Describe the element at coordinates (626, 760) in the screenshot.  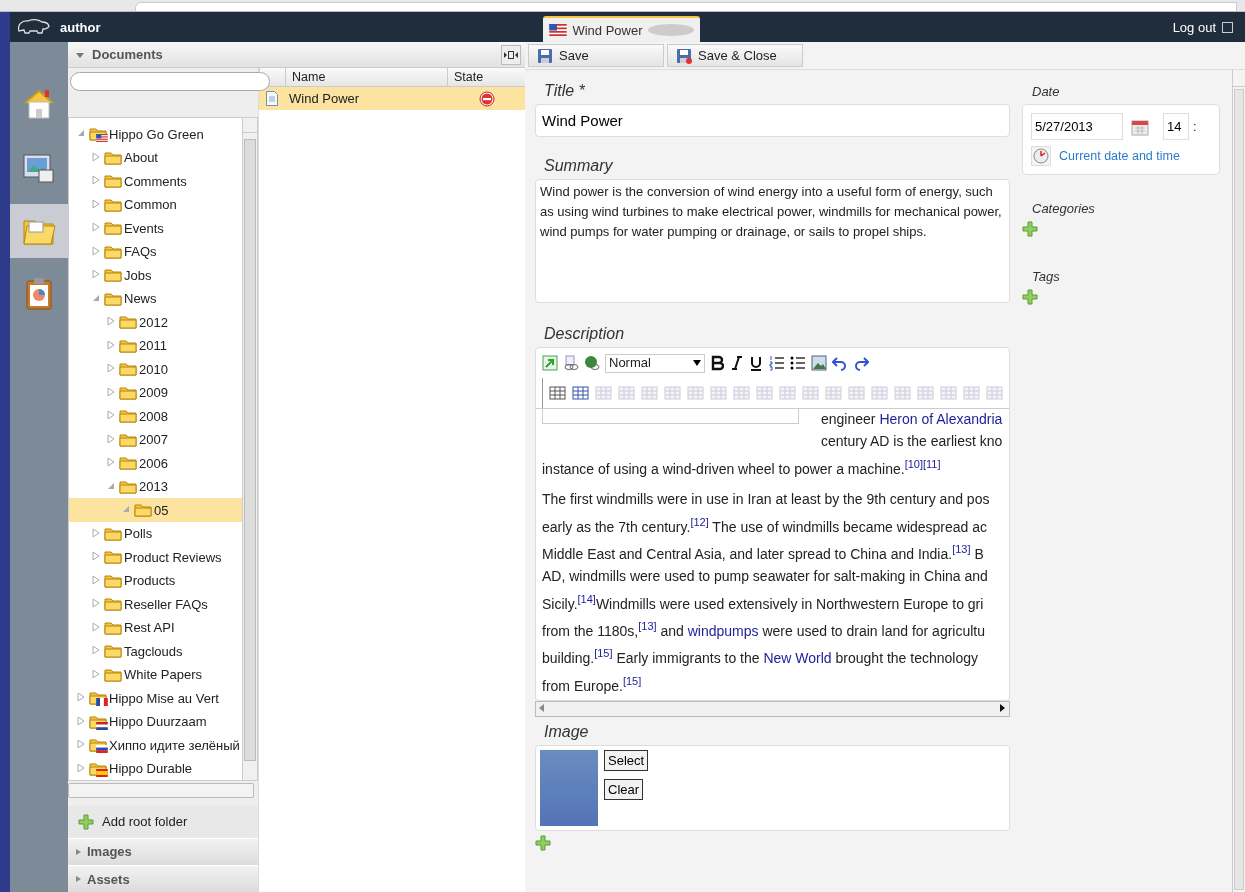
I see `image-button: Select` at that location.